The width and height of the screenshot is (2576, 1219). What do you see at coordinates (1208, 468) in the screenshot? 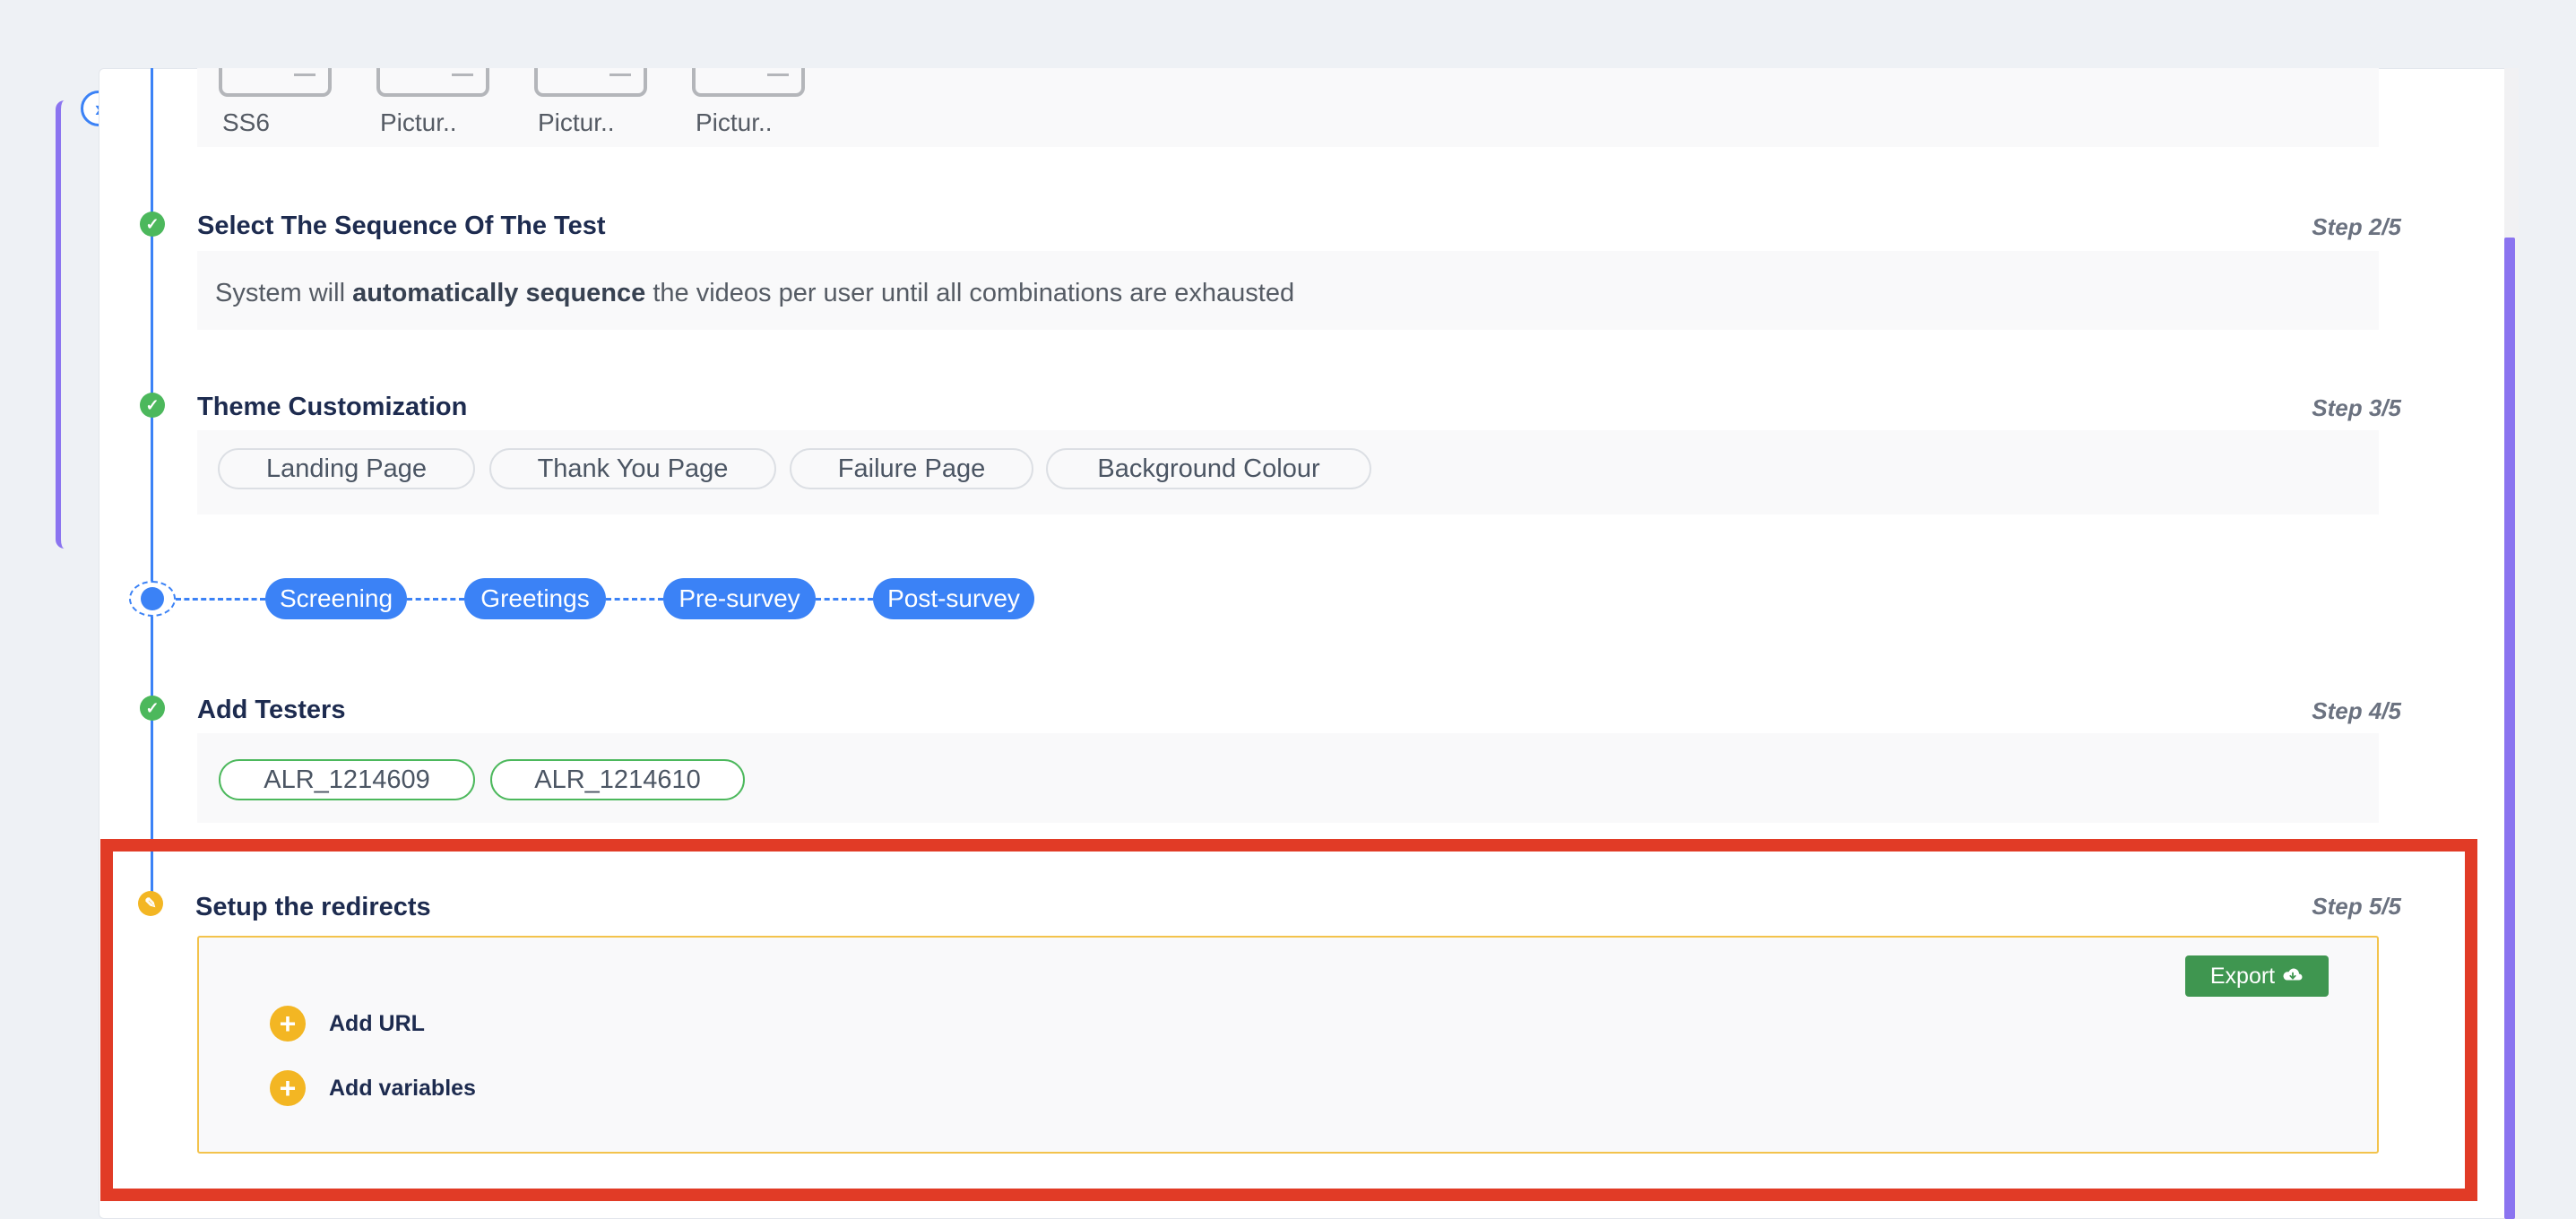
I see `theme-pill-background: Background Colour` at bounding box center [1208, 468].